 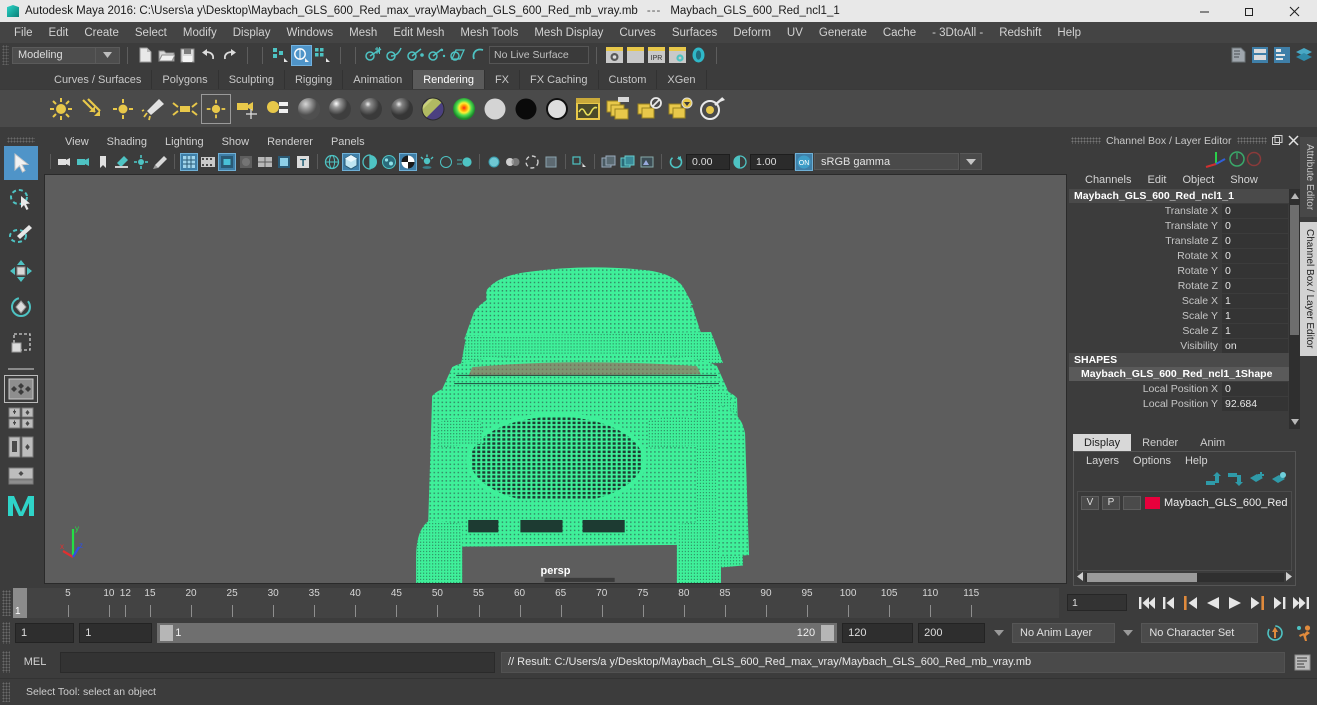 I want to click on new-layer-icon, so click(x=1257, y=480).